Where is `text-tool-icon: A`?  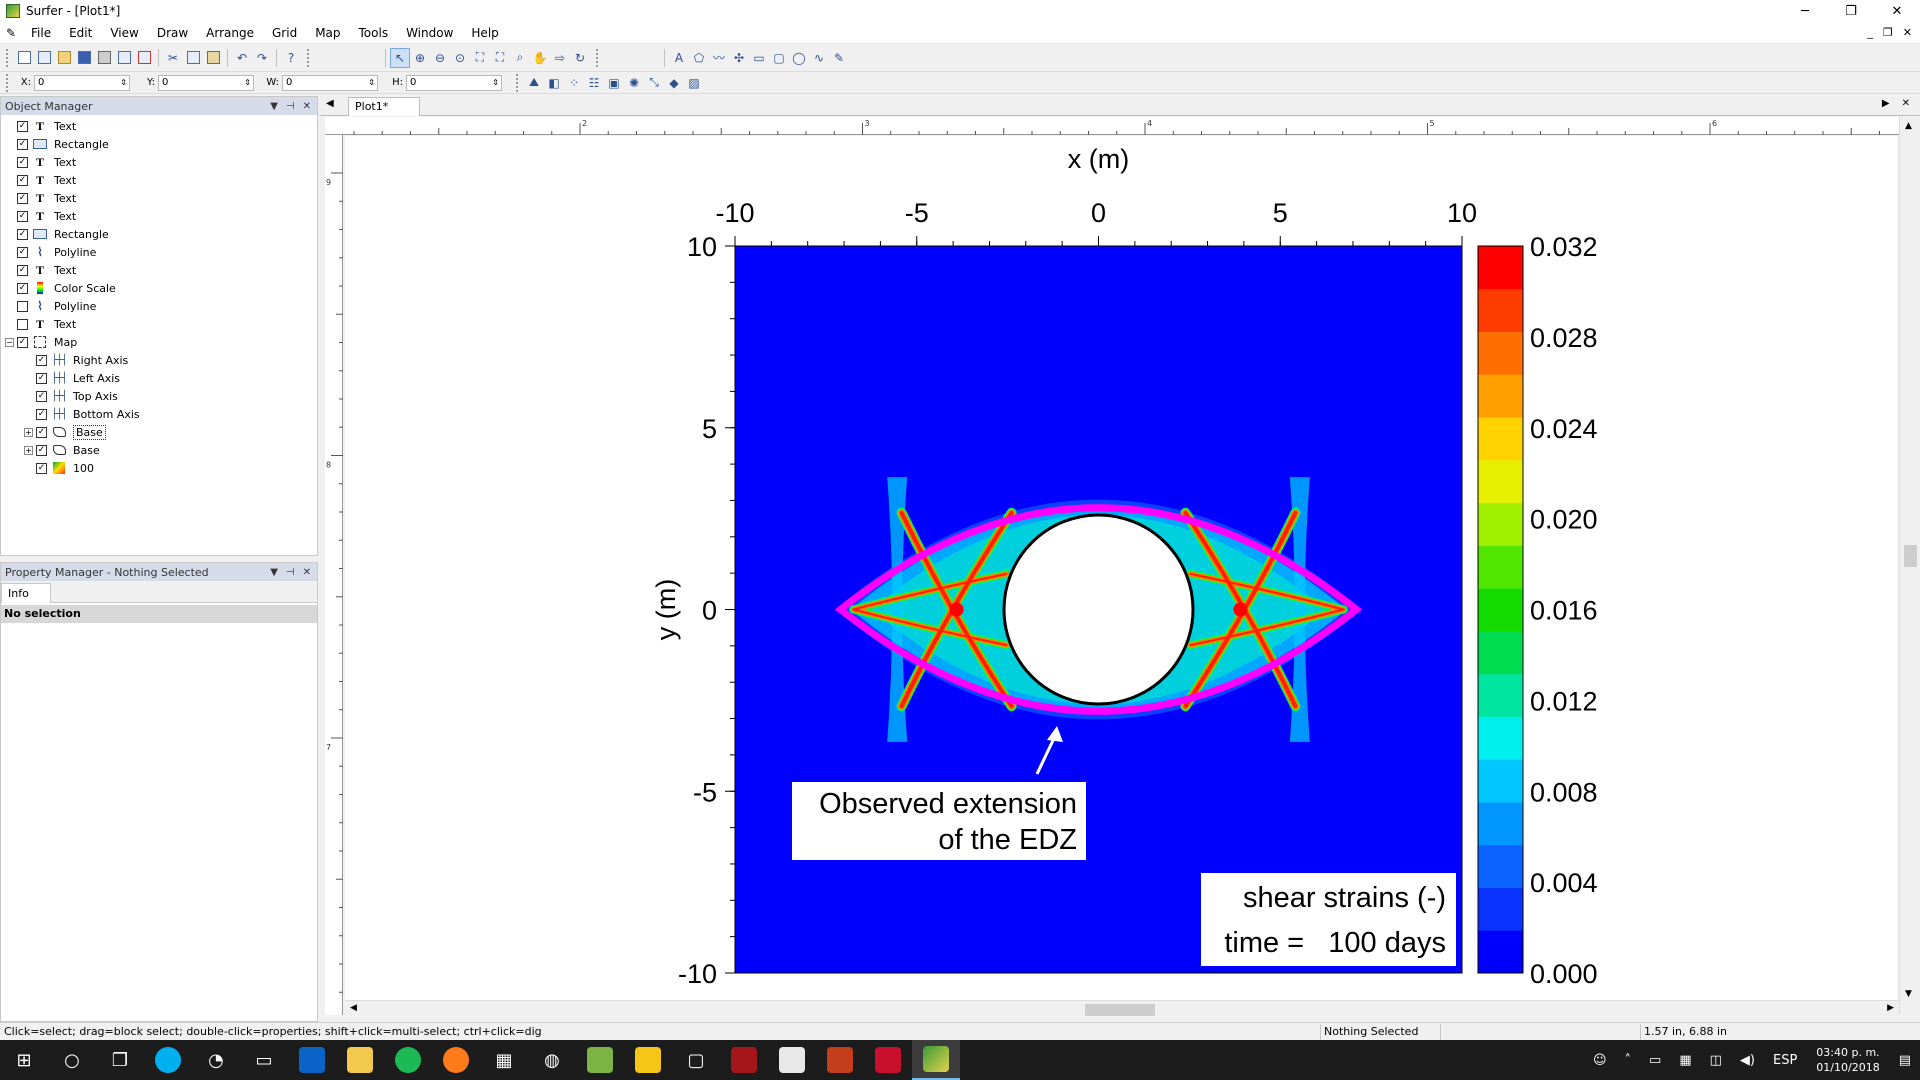 text-tool-icon: A is located at coordinates (679, 58).